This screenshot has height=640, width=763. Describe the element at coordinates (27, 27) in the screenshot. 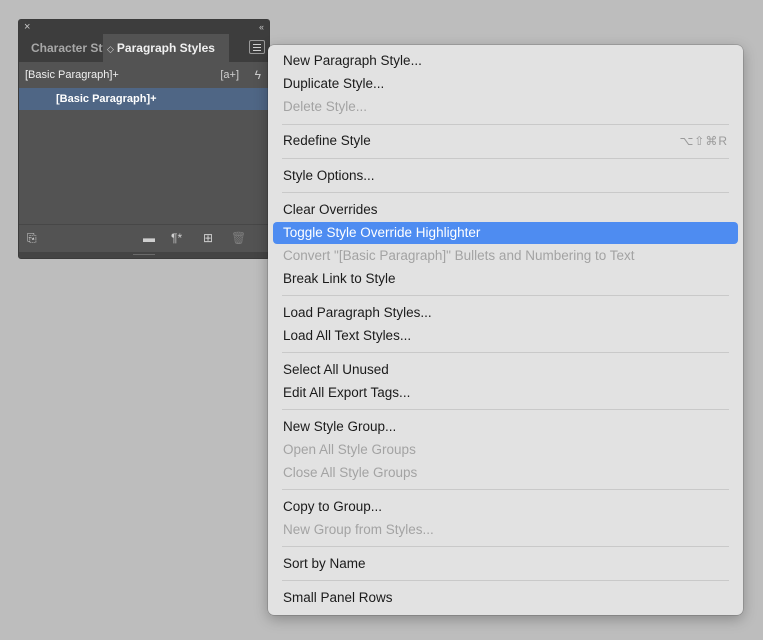

I see `close-icon: ×` at that location.